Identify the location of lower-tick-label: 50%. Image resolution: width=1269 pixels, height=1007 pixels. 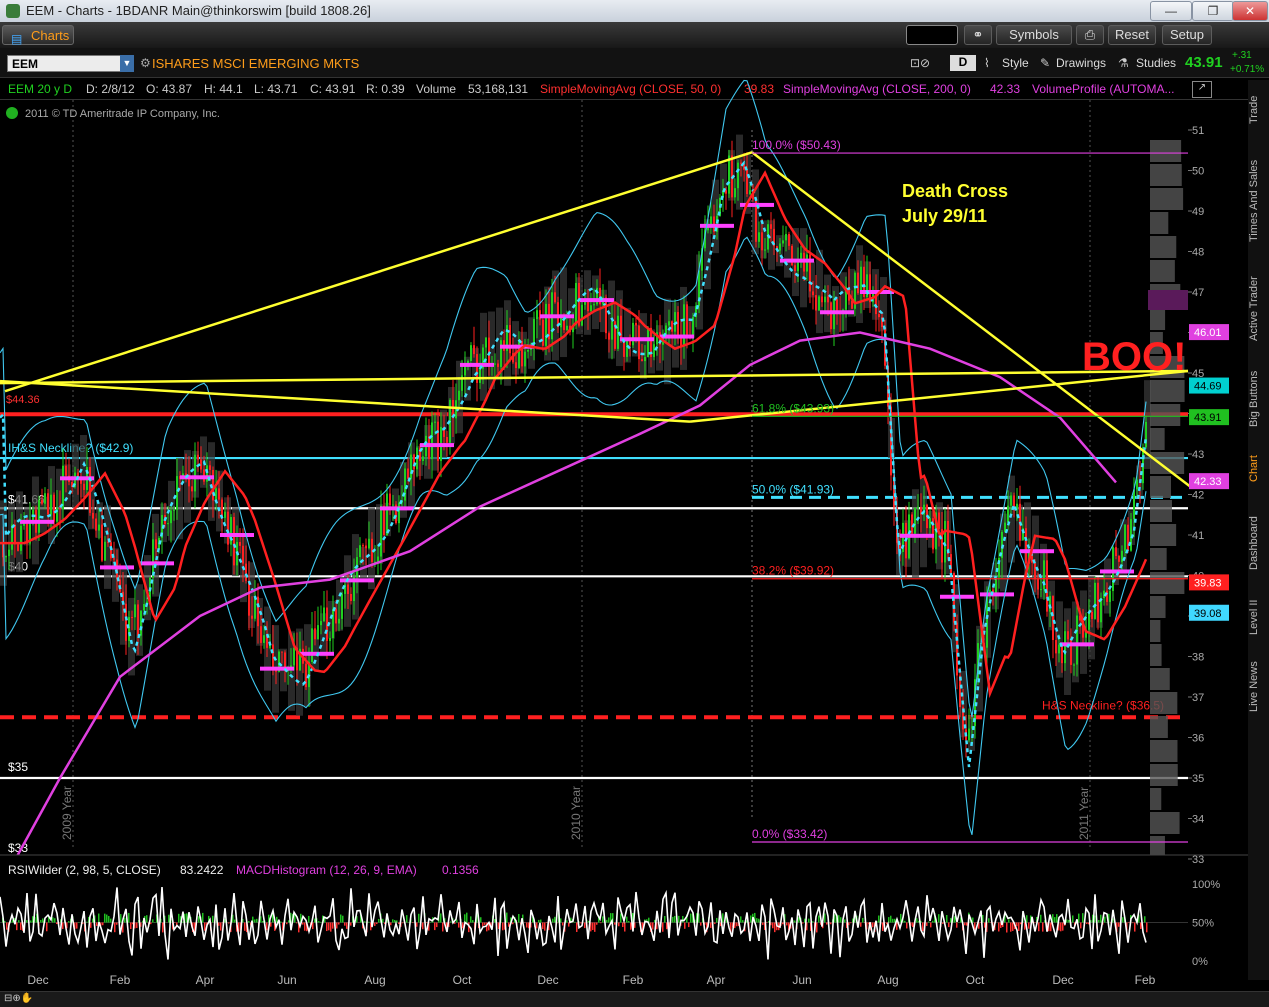
(1203, 924).